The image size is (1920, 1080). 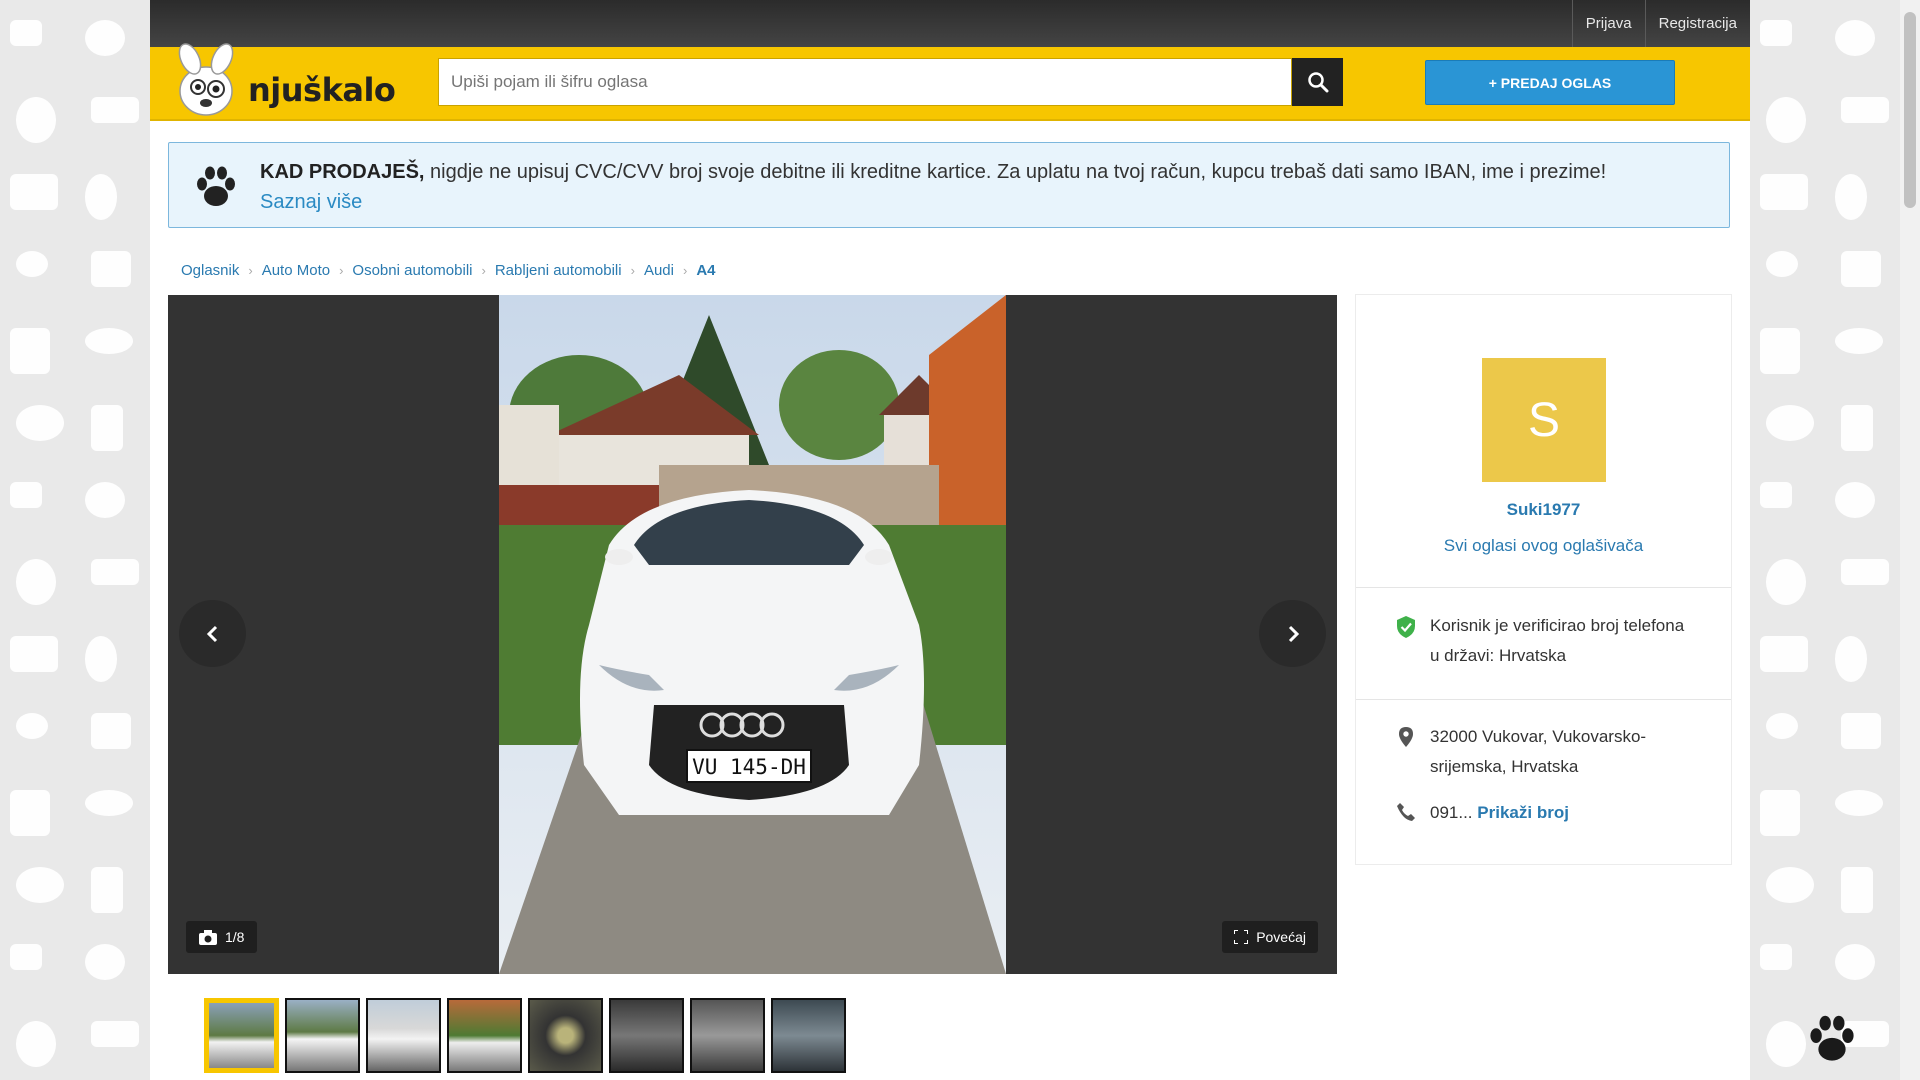 What do you see at coordinates (342, 172) in the screenshot?
I see `notice-bold: KAD PRODAJEŠ,` at bounding box center [342, 172].